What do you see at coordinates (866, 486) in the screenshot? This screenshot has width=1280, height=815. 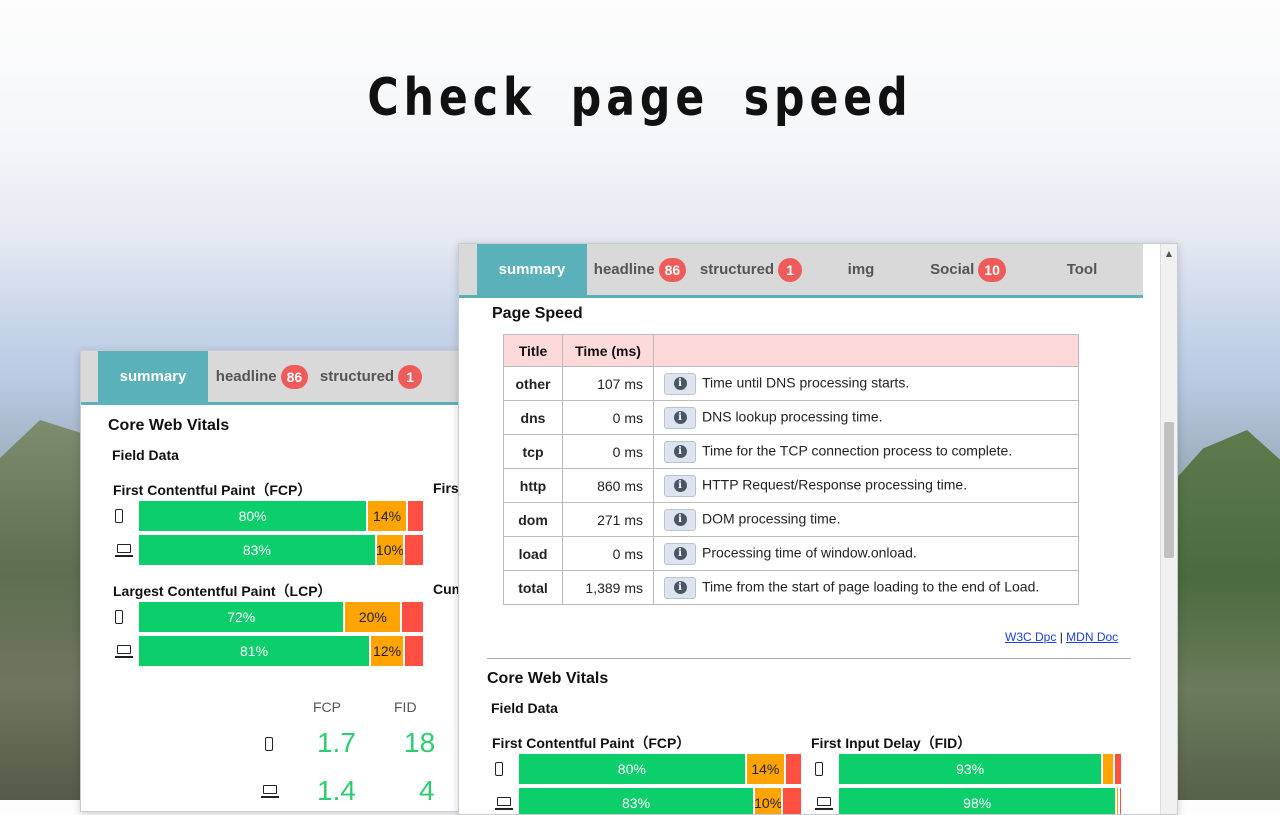 I see `row-description-cell: iHTTP Request/Response processing time.` at bounding box center [866, 486].